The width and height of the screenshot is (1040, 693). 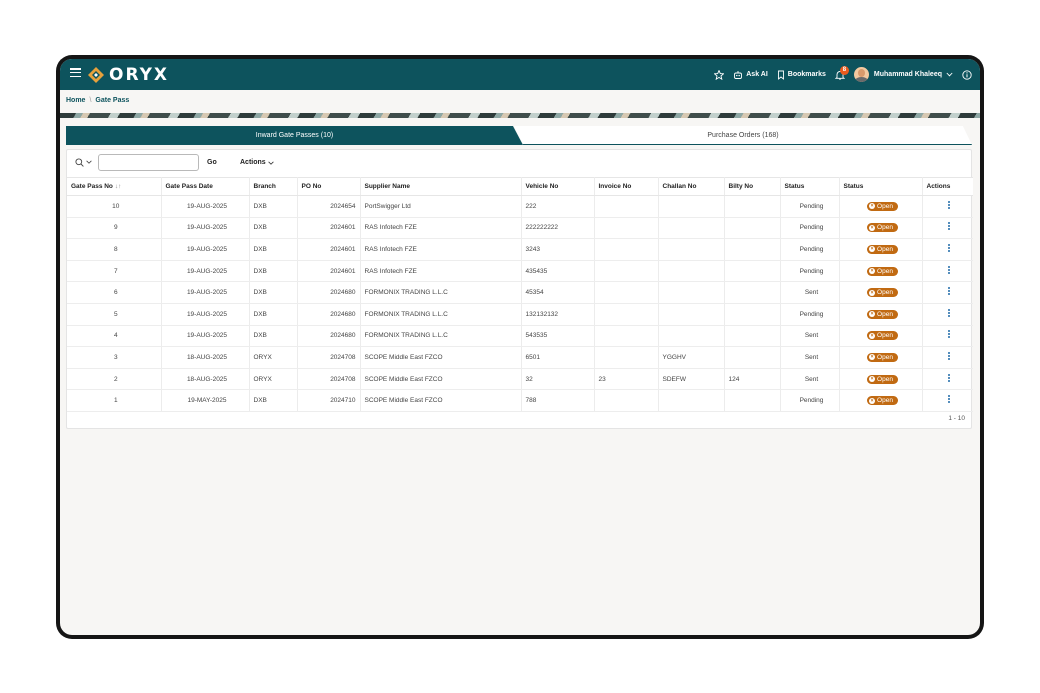 What do you see at coordinates (257, 162) in the screenshot?
I see `actions-menu-button: Actions` at bounding box center [257, 162].